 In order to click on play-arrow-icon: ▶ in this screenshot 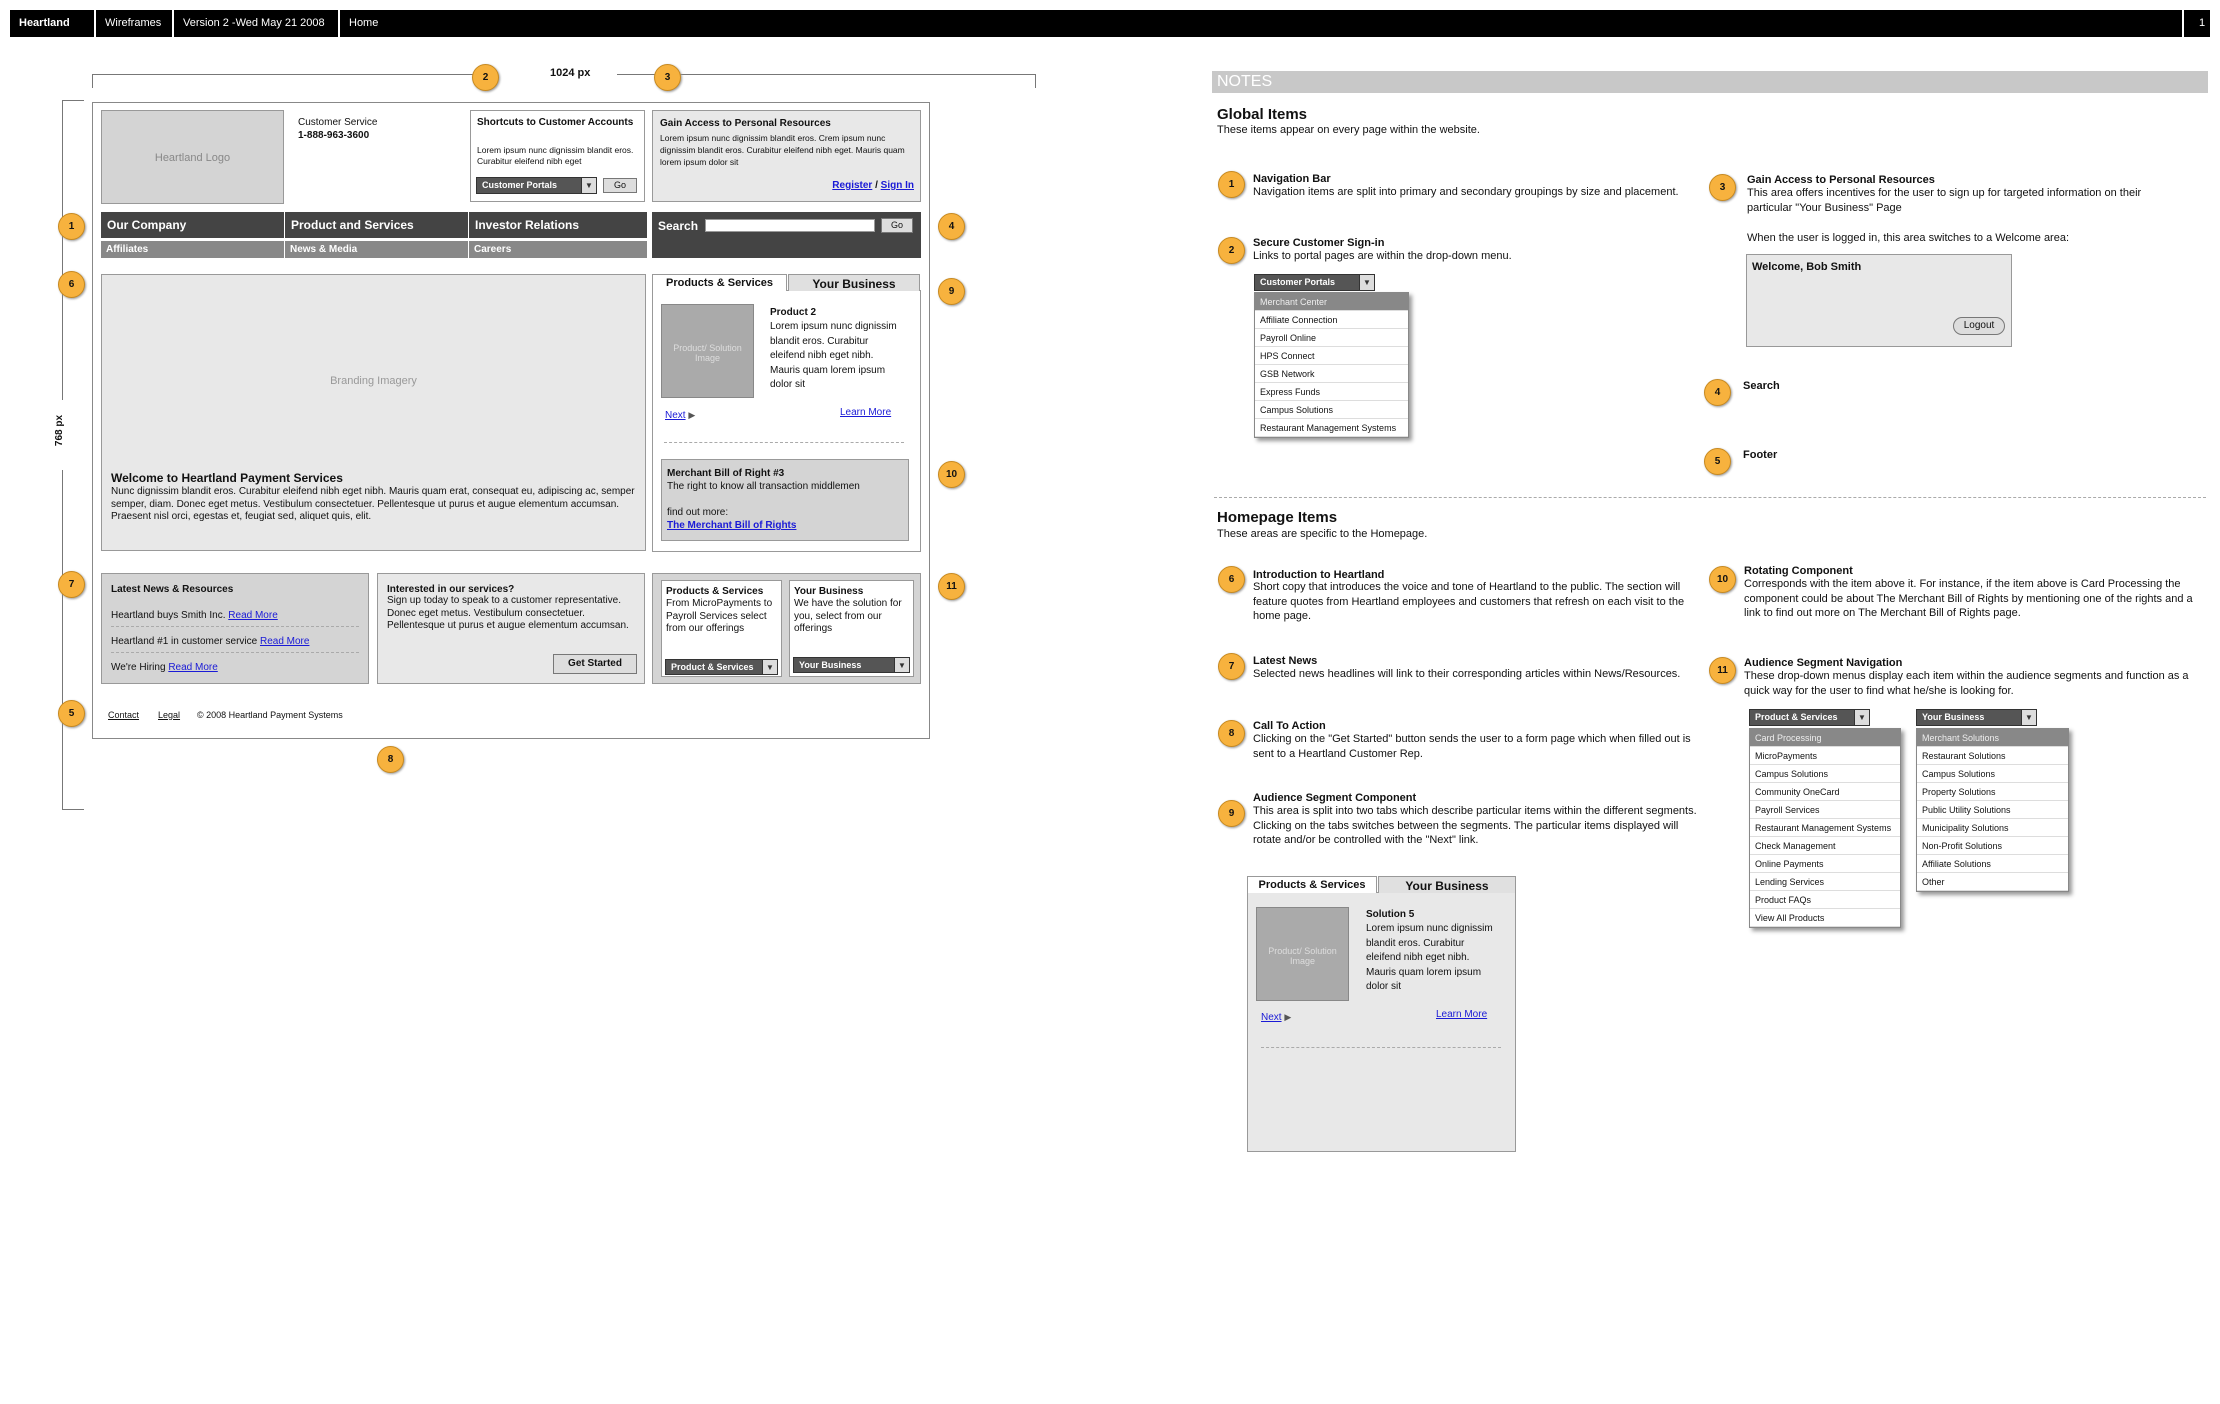, I will do `click(1288, 1017)`.